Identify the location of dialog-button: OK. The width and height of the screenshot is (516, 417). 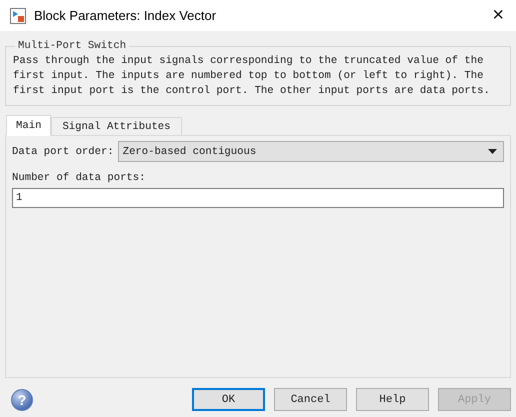
(228, 399).